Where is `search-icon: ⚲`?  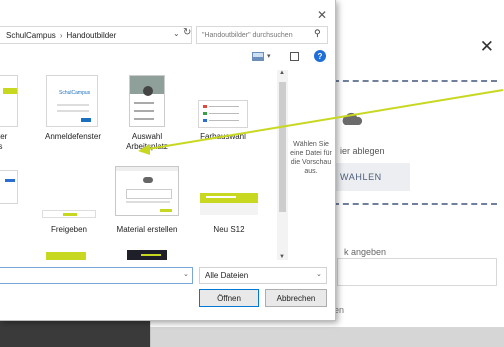
search-icon: ⚲ is located at coordinates (317, 33).